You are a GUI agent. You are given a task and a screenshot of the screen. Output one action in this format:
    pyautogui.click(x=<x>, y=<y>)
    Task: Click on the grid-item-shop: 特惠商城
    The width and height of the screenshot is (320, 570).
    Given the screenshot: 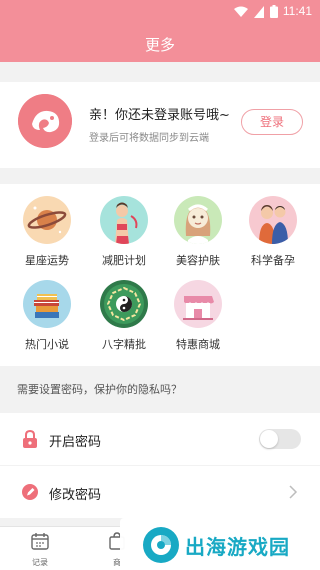 What is the action you would take?
    pyautogui.click(x=198, y=316)
    